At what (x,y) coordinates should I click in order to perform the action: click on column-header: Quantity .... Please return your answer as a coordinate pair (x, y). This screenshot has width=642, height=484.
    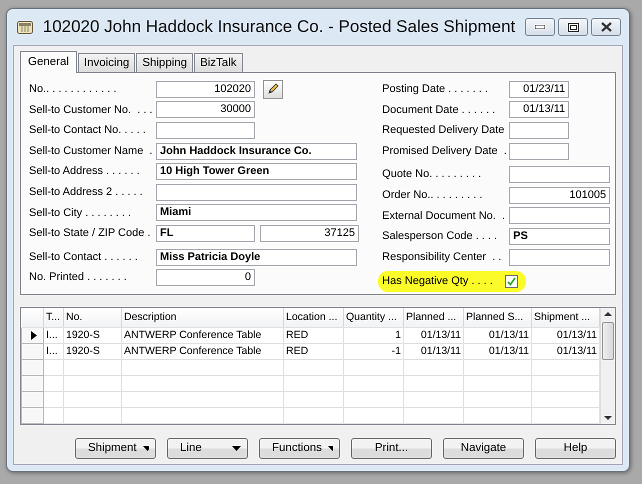
    Looking at the image, I should click on (374, 318).